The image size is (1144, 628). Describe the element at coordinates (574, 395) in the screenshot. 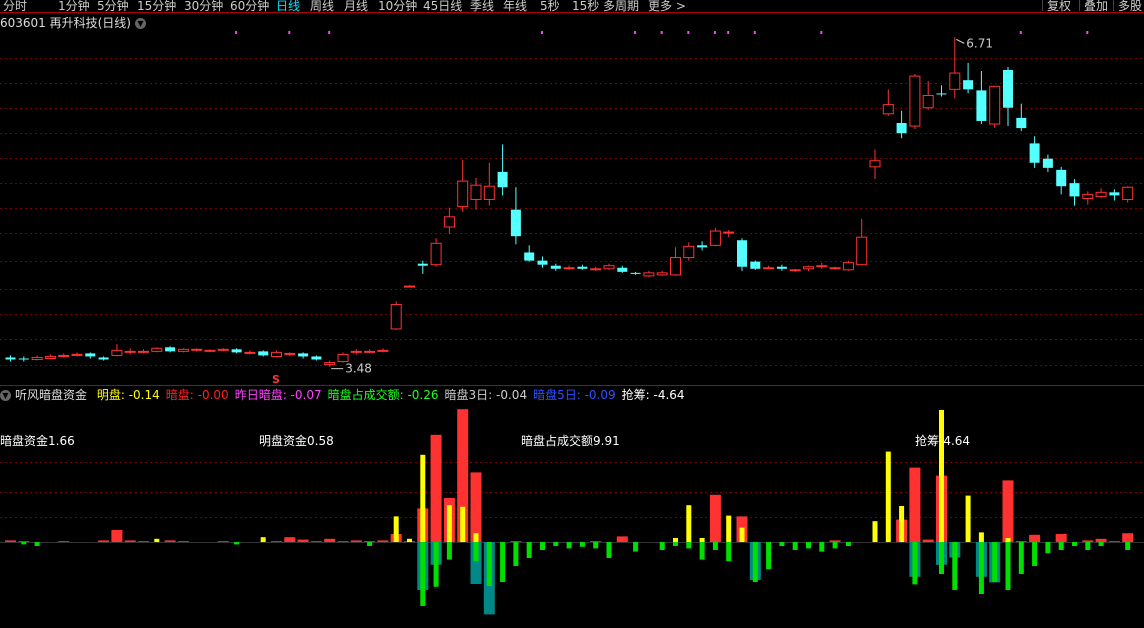

I see `indicator-value: 暗盘5日: -0.09` at that location.